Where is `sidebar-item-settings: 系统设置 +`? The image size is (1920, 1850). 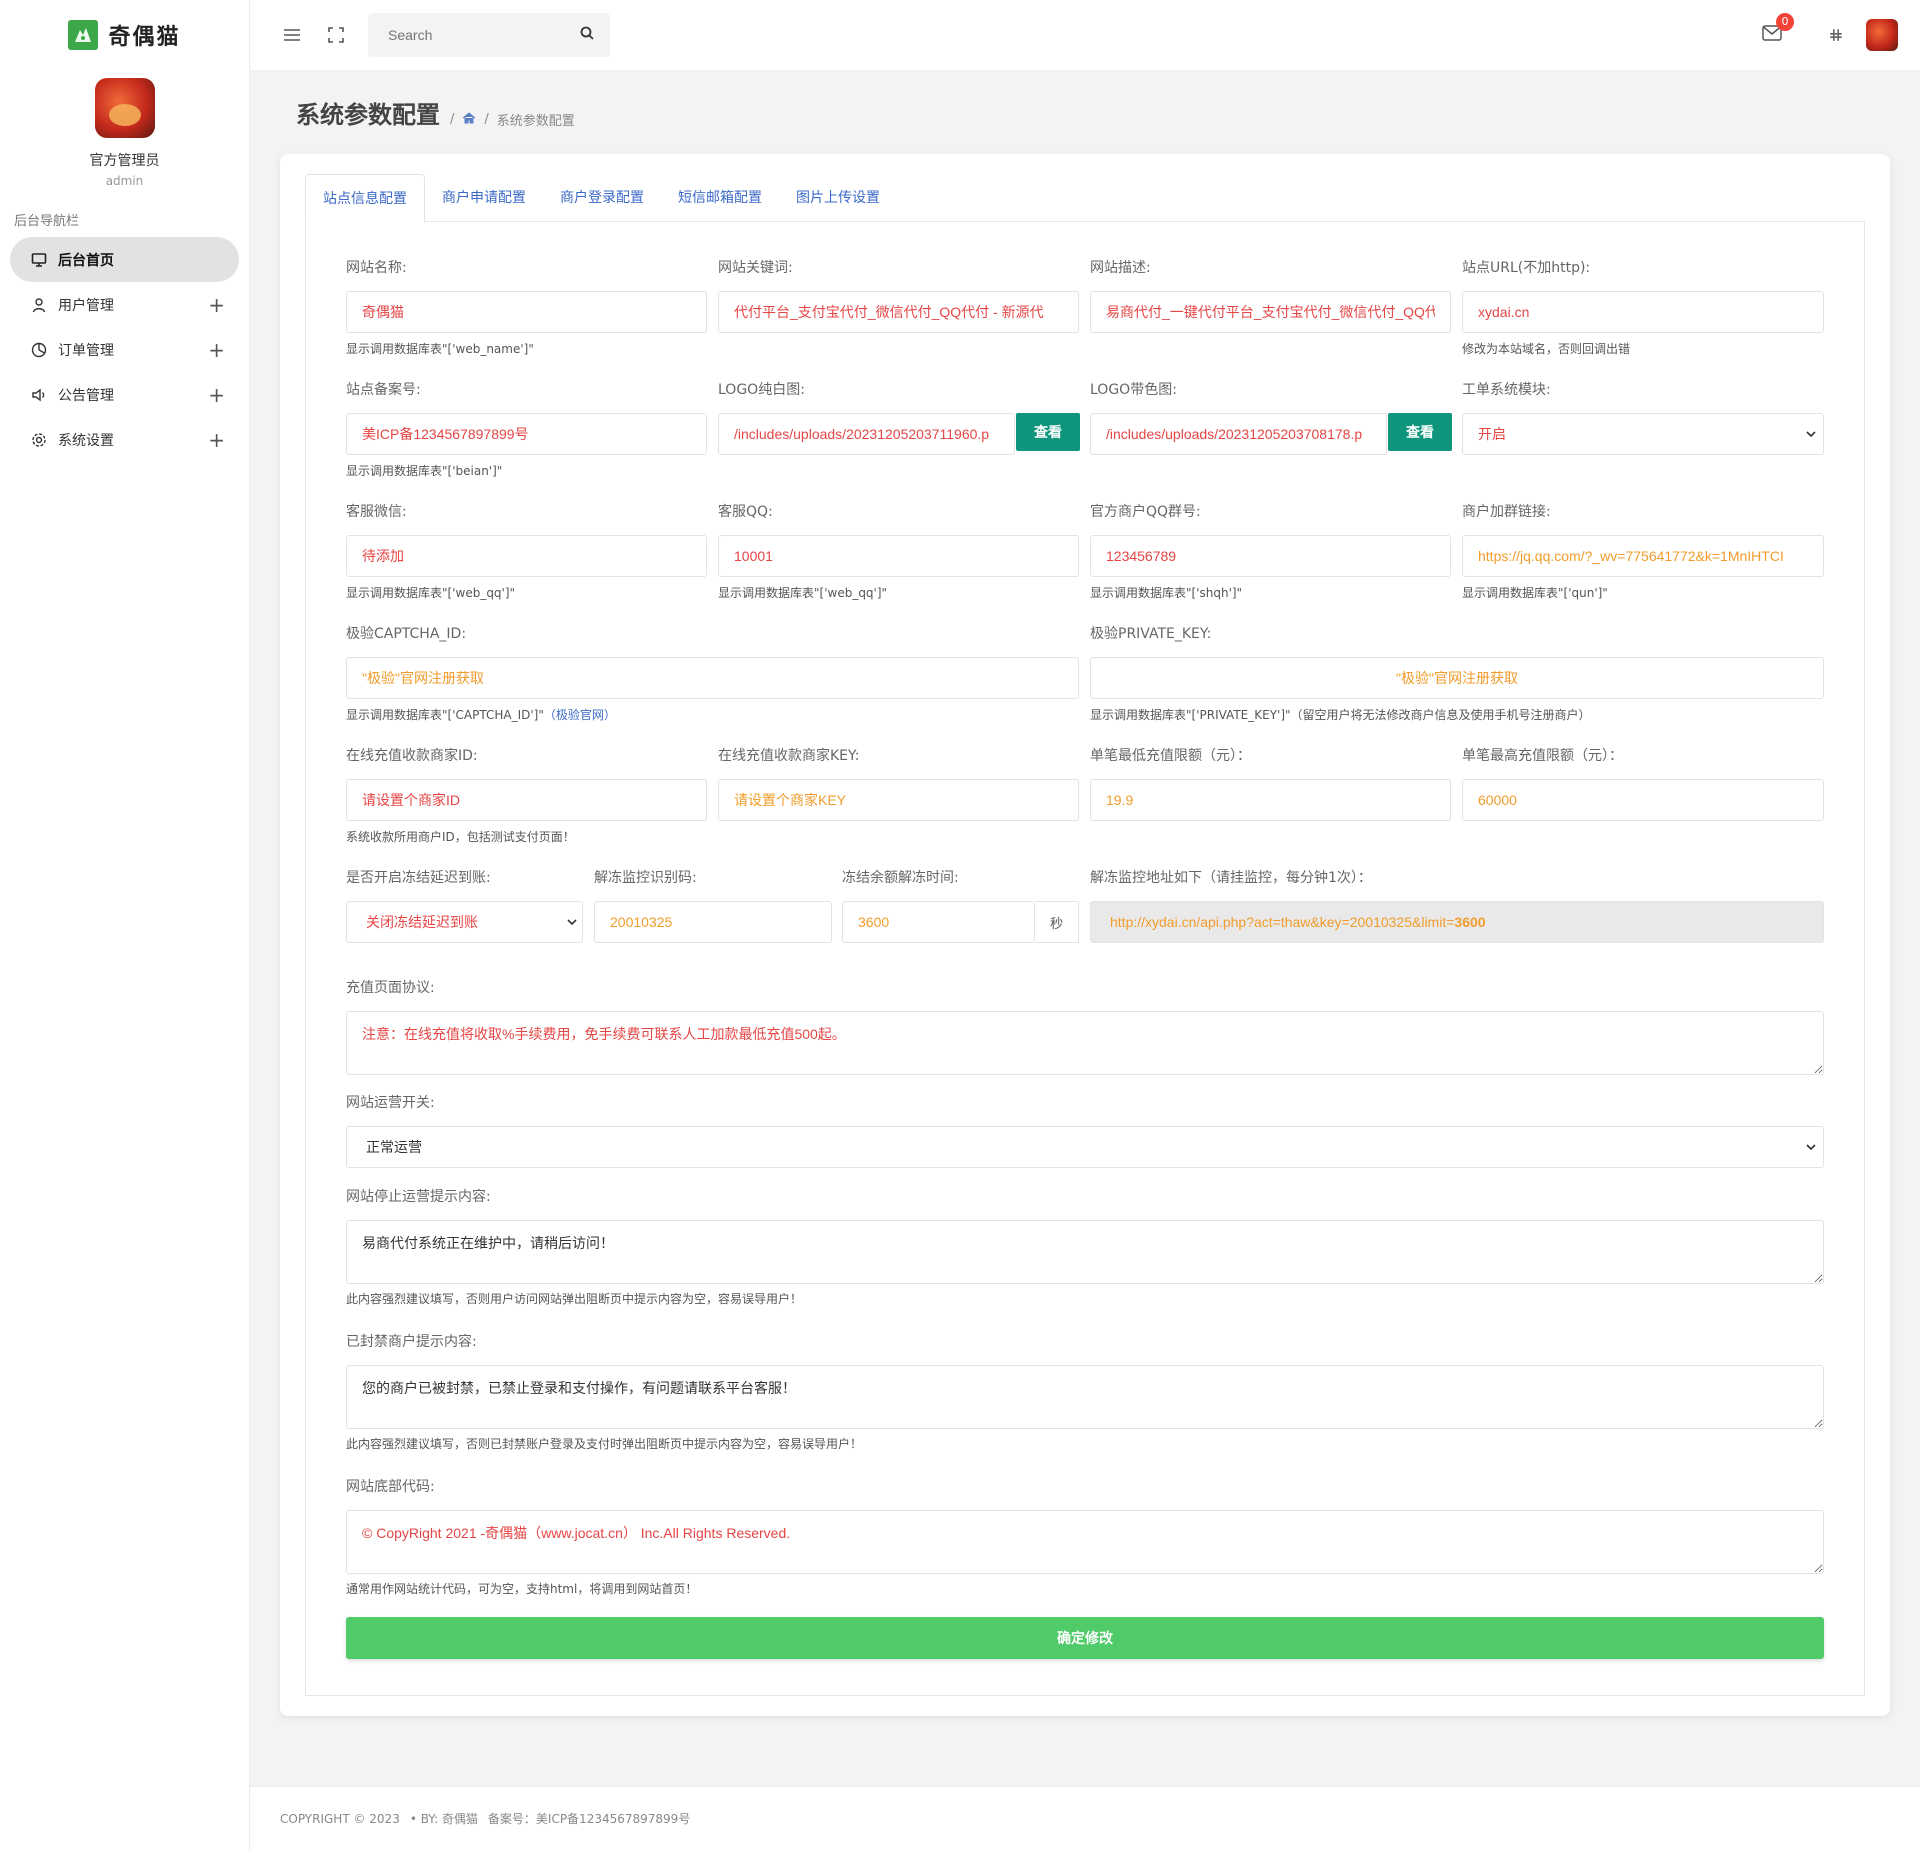
sidebar-item-settings: 系统设置 + is located at coordinates (124, 439).